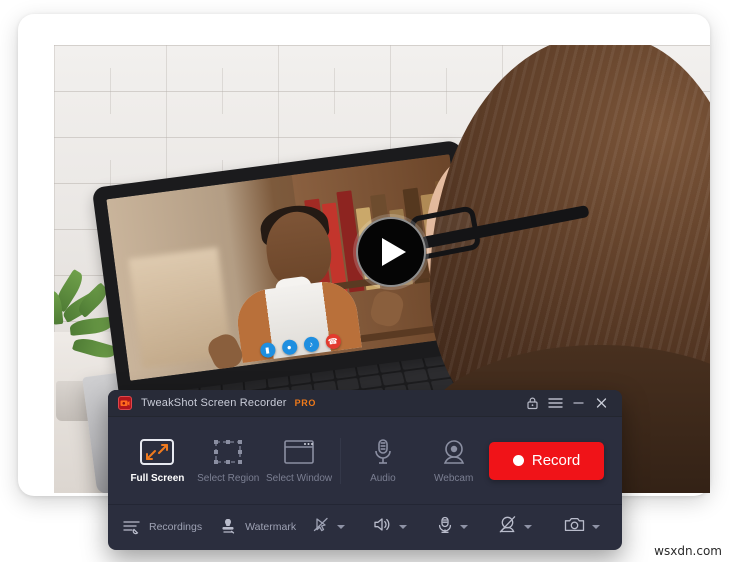 The image size is (730, 562). What do you see at coordinates (555, 403) in the screenshot?
I see `menu-icon` at bounding box center [555, 403].